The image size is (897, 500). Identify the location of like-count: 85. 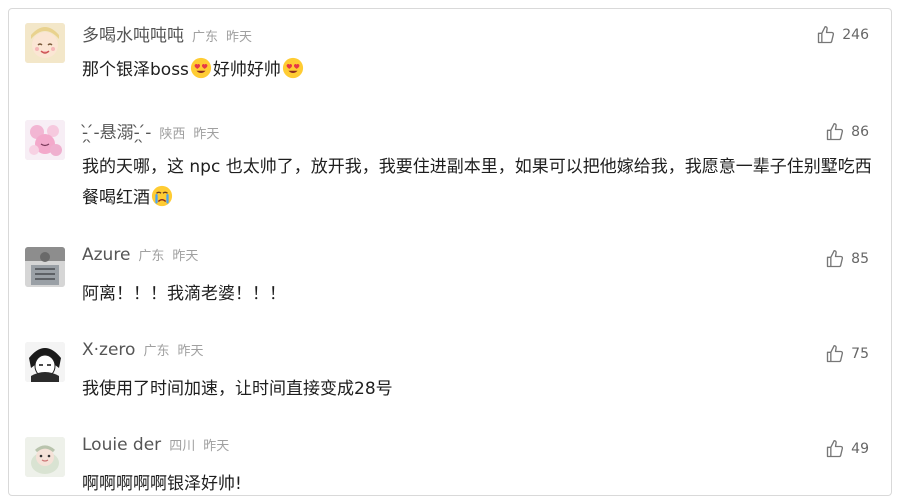
(860, 259).